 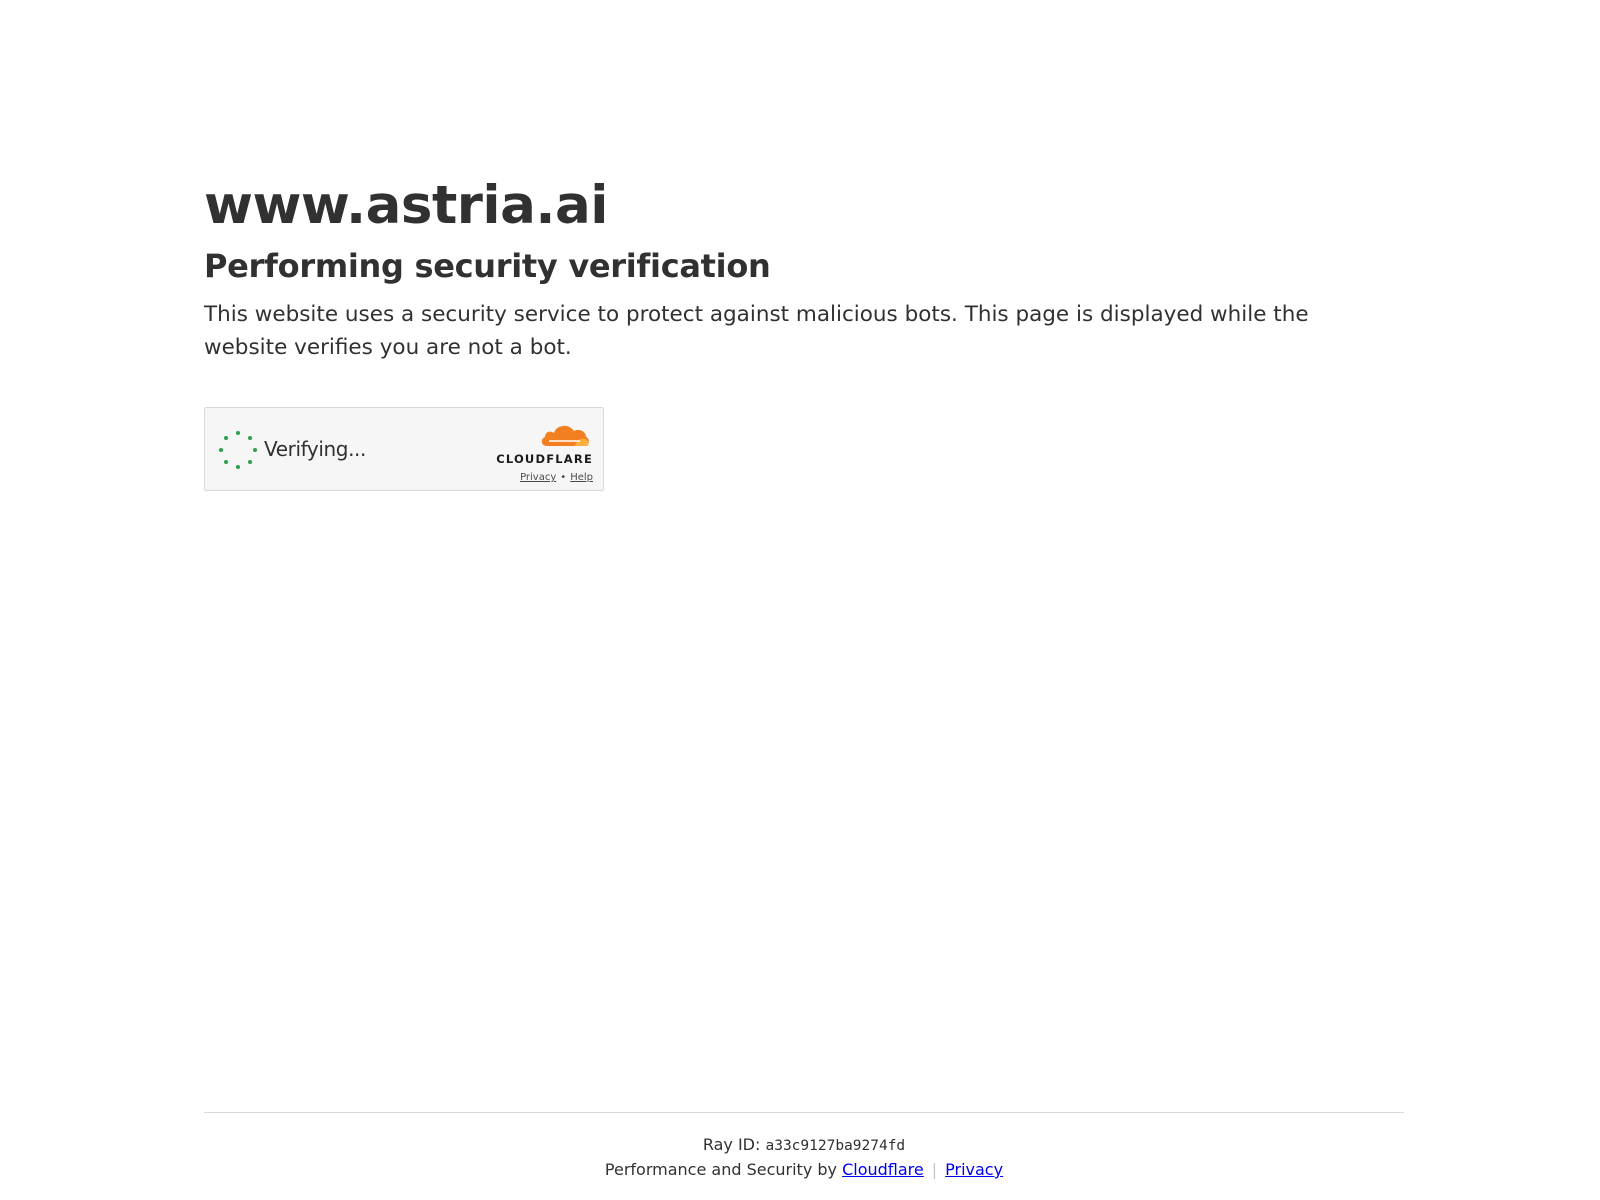 What do you see at coordinates (720, 1169) in the screenshot?
I see `performance-text: Performance and Security by` at bounding box center [720, 1169].